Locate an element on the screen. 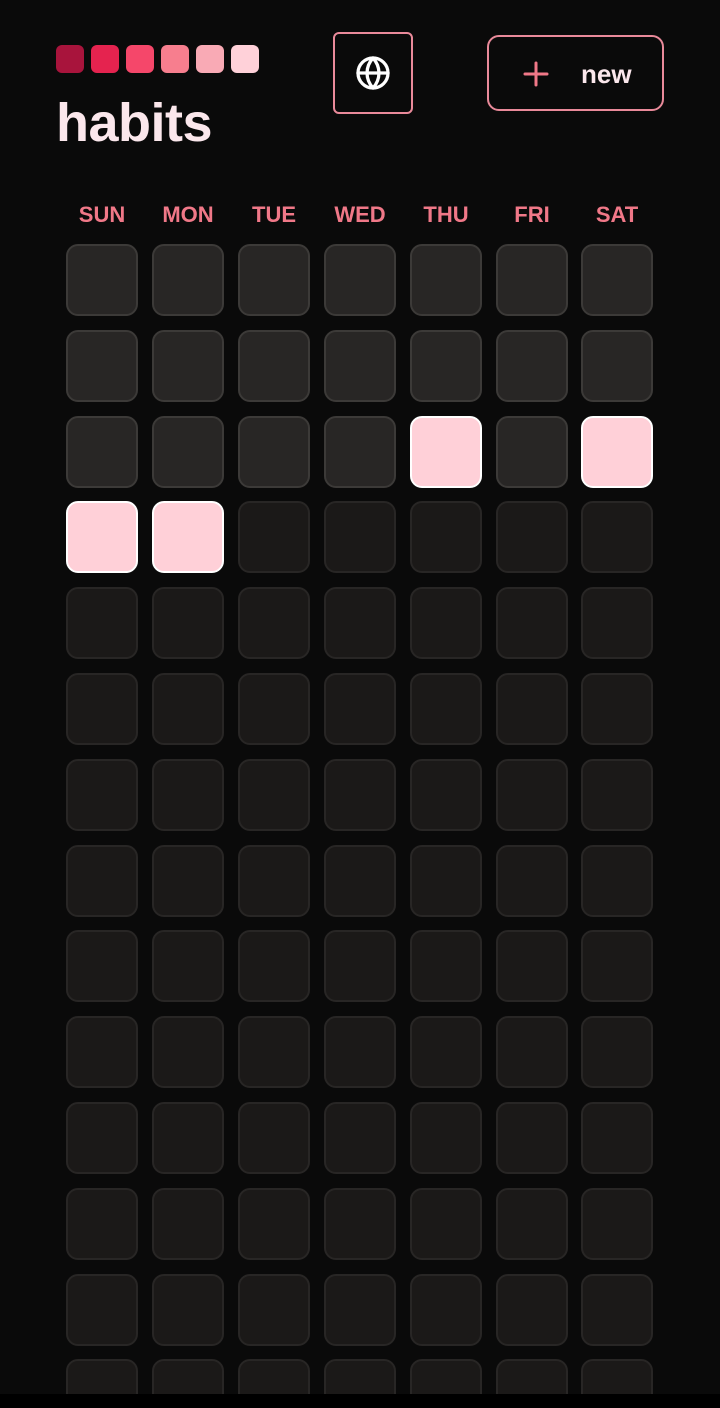 The height and width of the screenshot is (1408, 720). bottom-edge is located at coordinates (360, 1401).